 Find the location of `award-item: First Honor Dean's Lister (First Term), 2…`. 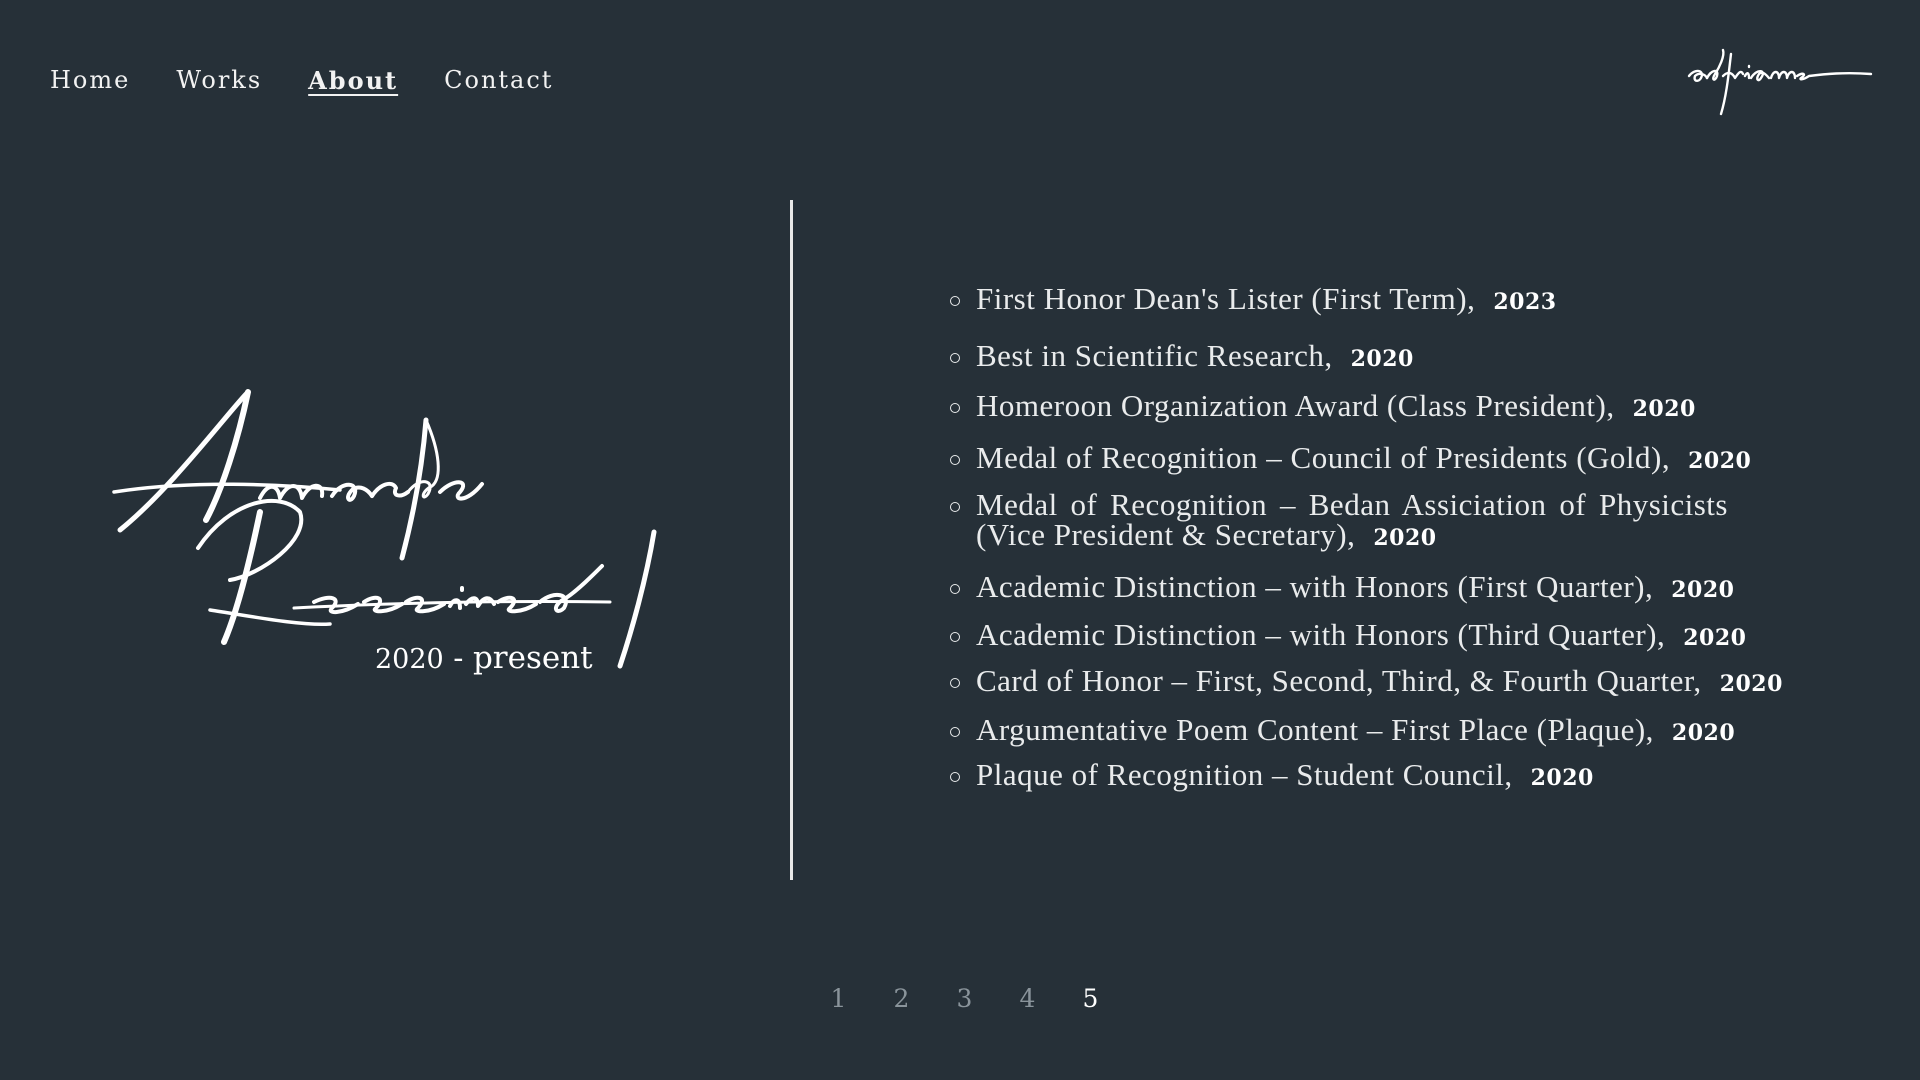

award-item: First Honor Dean's Lister (First Term), 2… is located at coordinates (1253, 299).